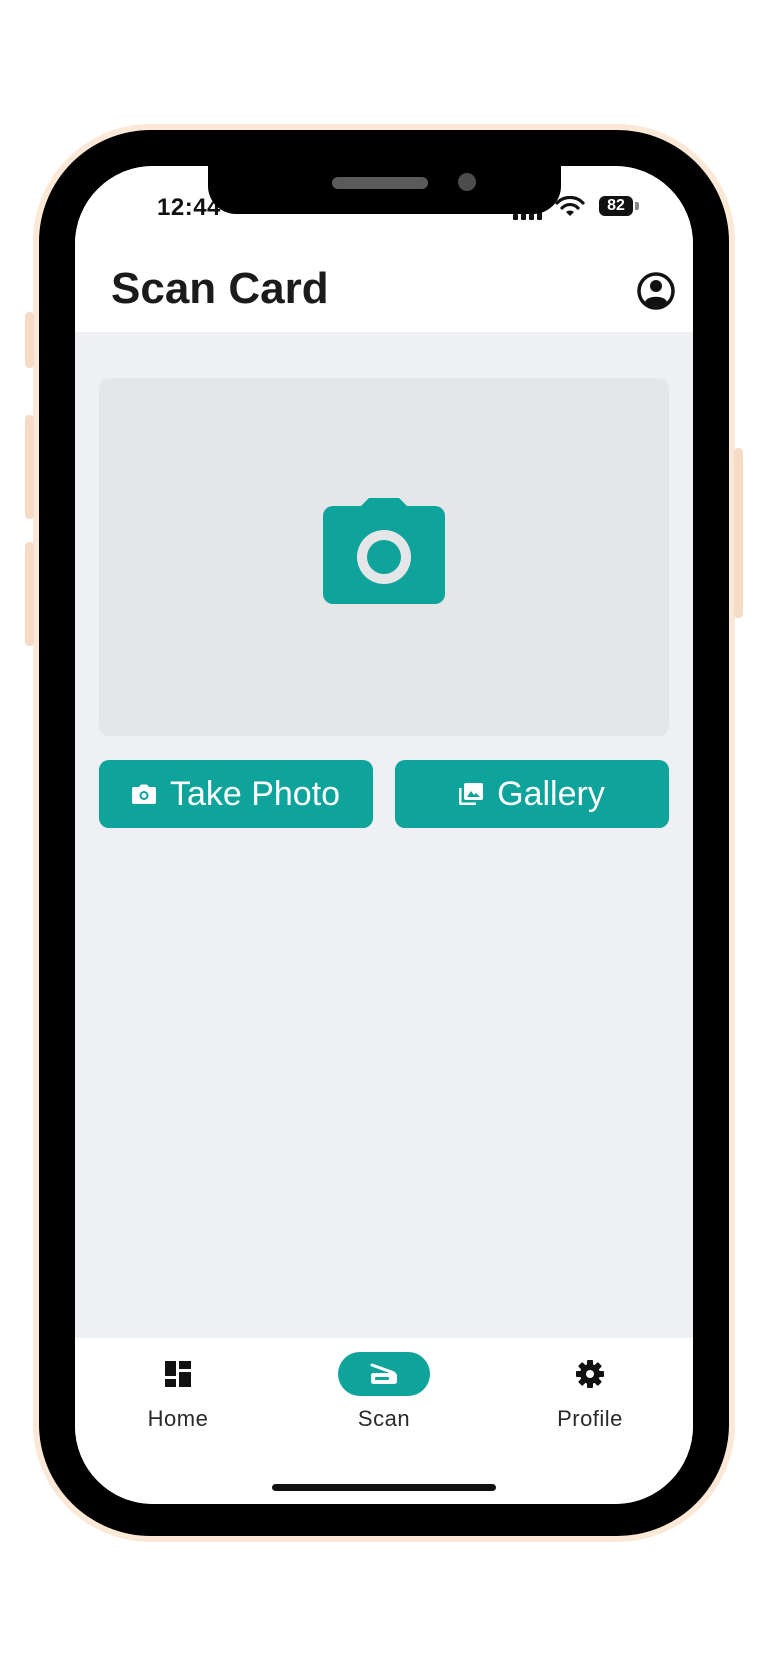 This screenshot has width=768, height=1669. Describe the element at coordinates (29, 594) in the screenshot. I see `volume-down-button` at that location.